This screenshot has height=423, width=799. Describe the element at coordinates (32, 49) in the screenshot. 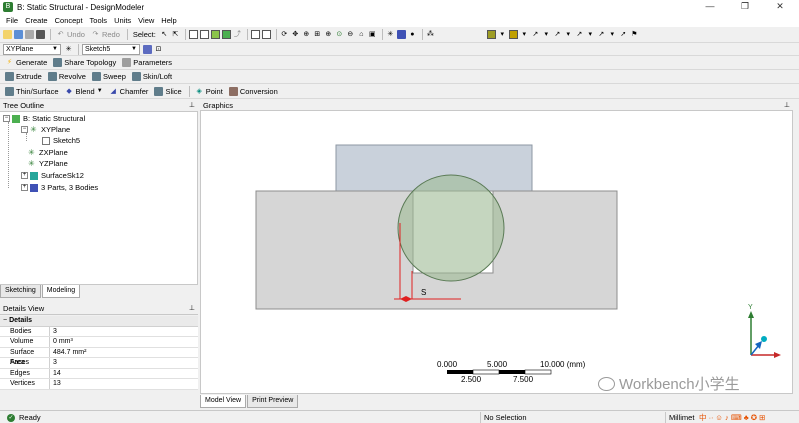

I see `plane-select: XYPlane ▼` at that location.